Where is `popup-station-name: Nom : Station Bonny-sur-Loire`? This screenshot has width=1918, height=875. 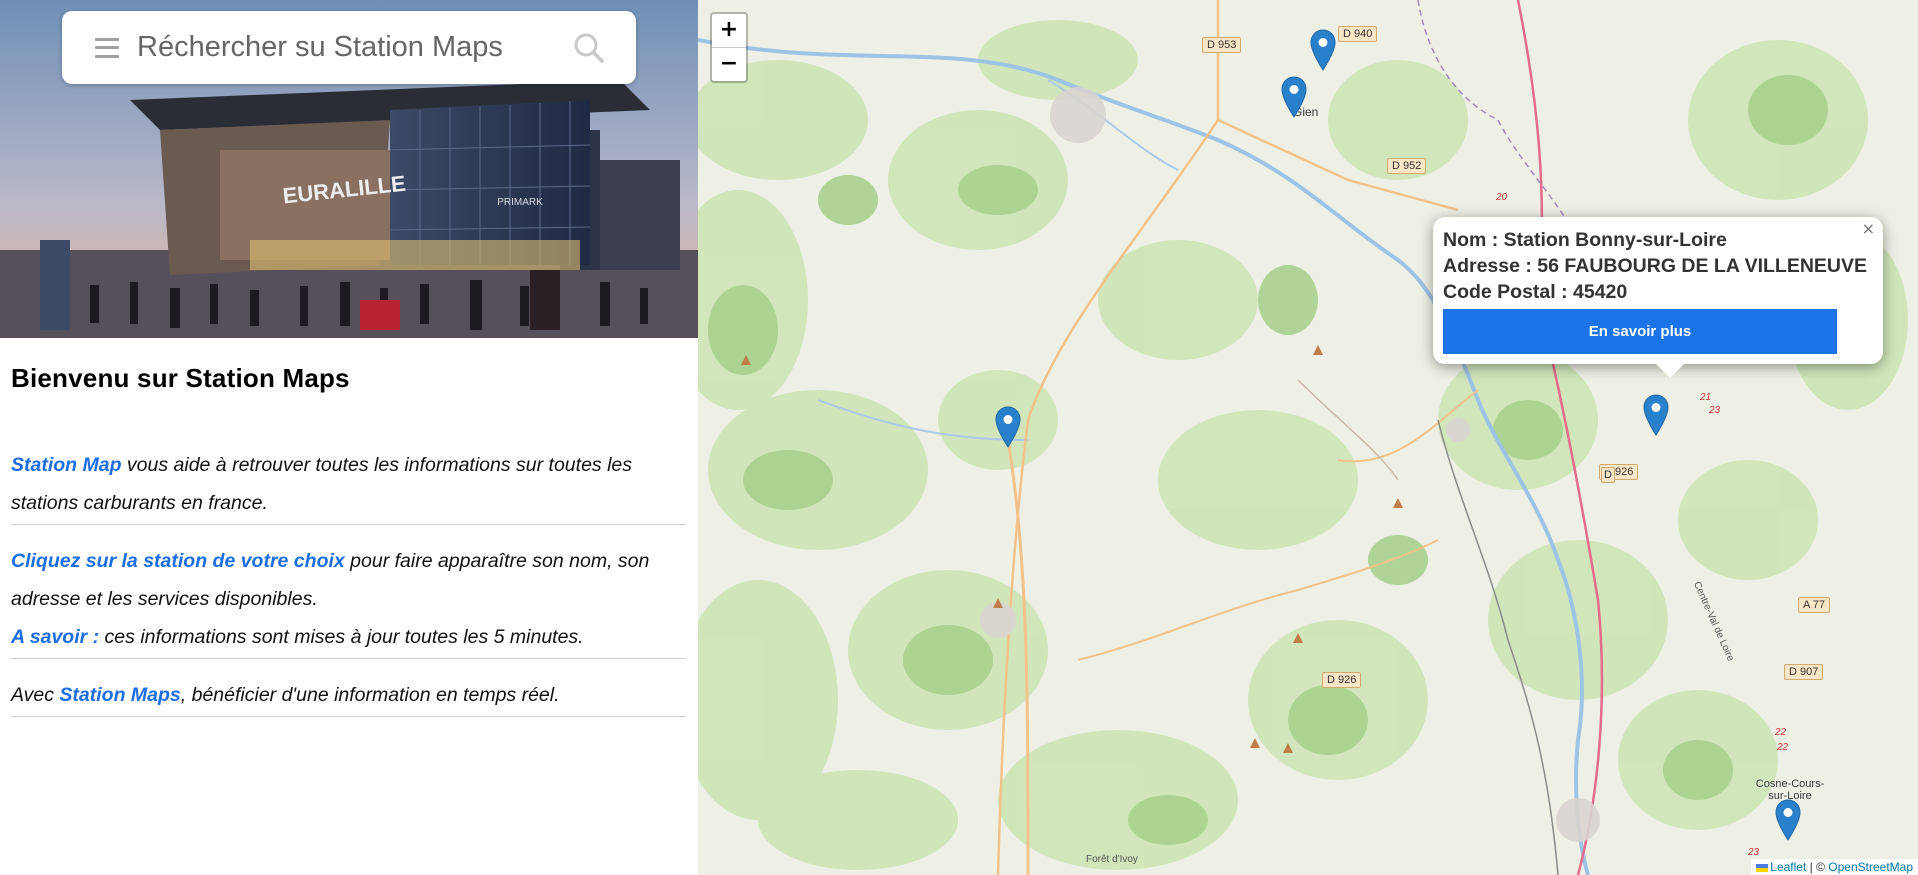 popup-station-name: Nom : Station Bonny-sur-Loire is located at coordinates (1585, 240).